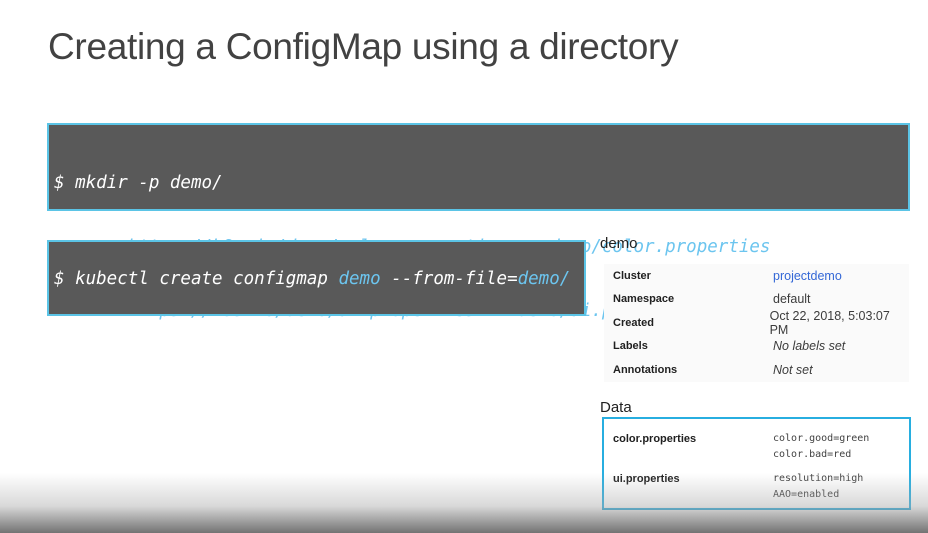 The width and height of the screenshot is (928, 533). I want to click on code-text: $ mkdir -p demo/, so click(138, 183).